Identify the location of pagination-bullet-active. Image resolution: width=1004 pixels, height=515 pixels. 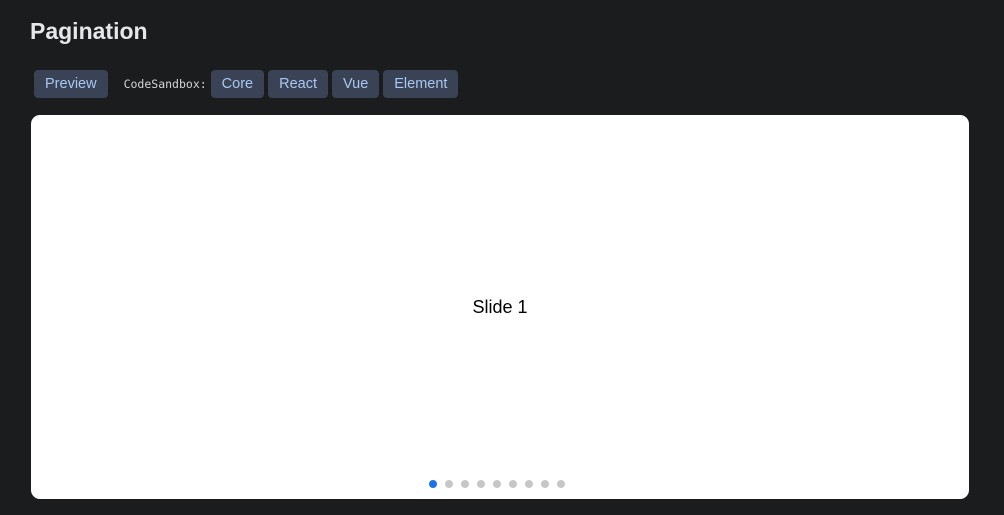
(433, 484).